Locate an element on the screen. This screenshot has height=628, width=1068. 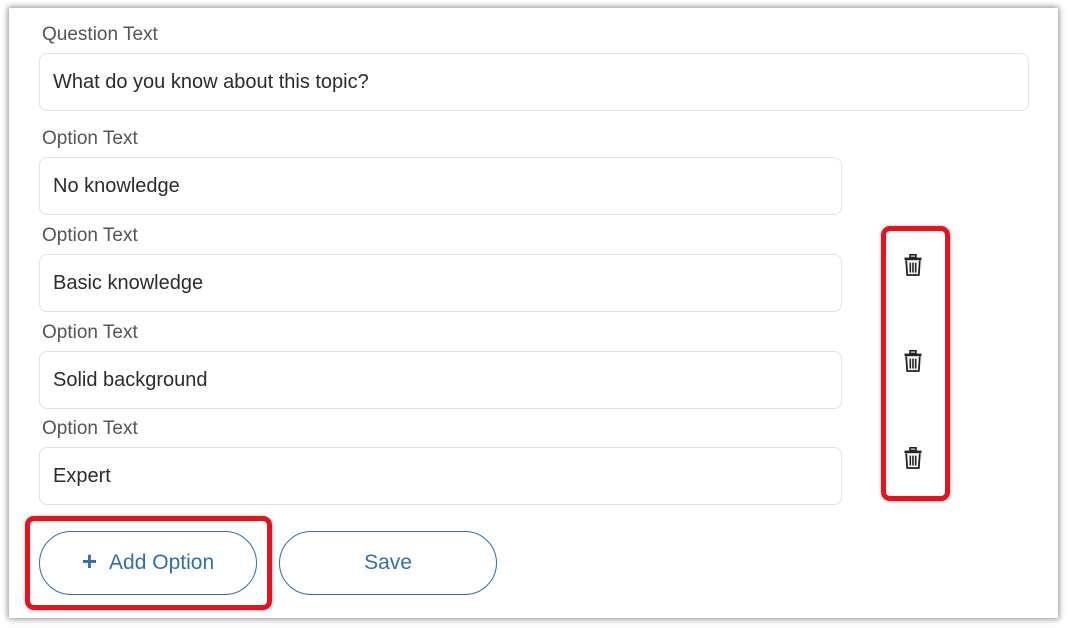
save-label: Save is located at coordinates (388, 562).